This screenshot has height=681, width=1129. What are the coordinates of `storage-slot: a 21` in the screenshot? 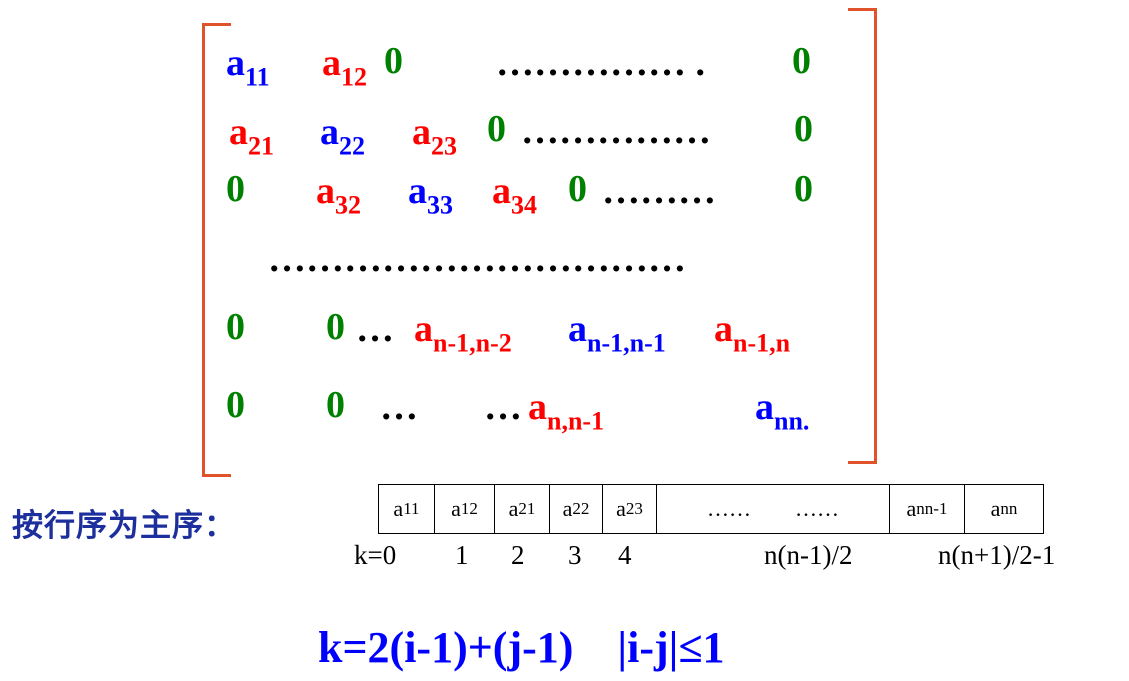 It's located at (522, 509).